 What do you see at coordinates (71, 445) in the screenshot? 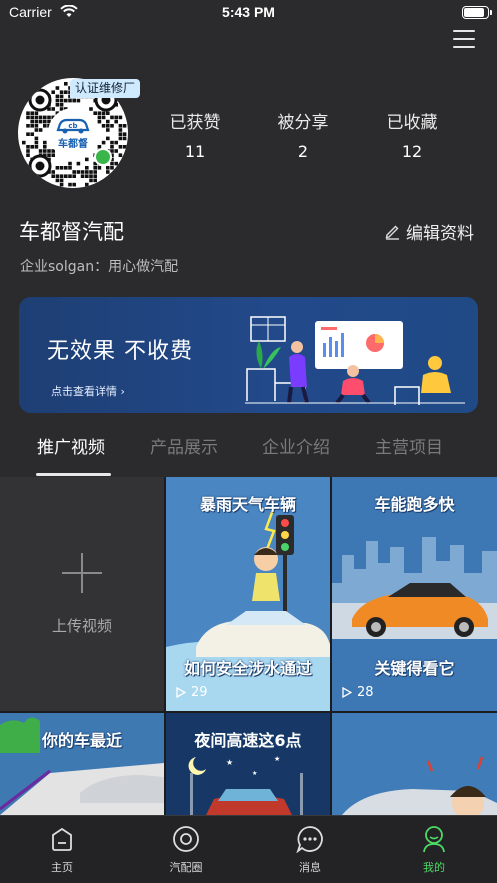
I see `tab-promo-videos: 推广视频` at bounding box center [71, 445].